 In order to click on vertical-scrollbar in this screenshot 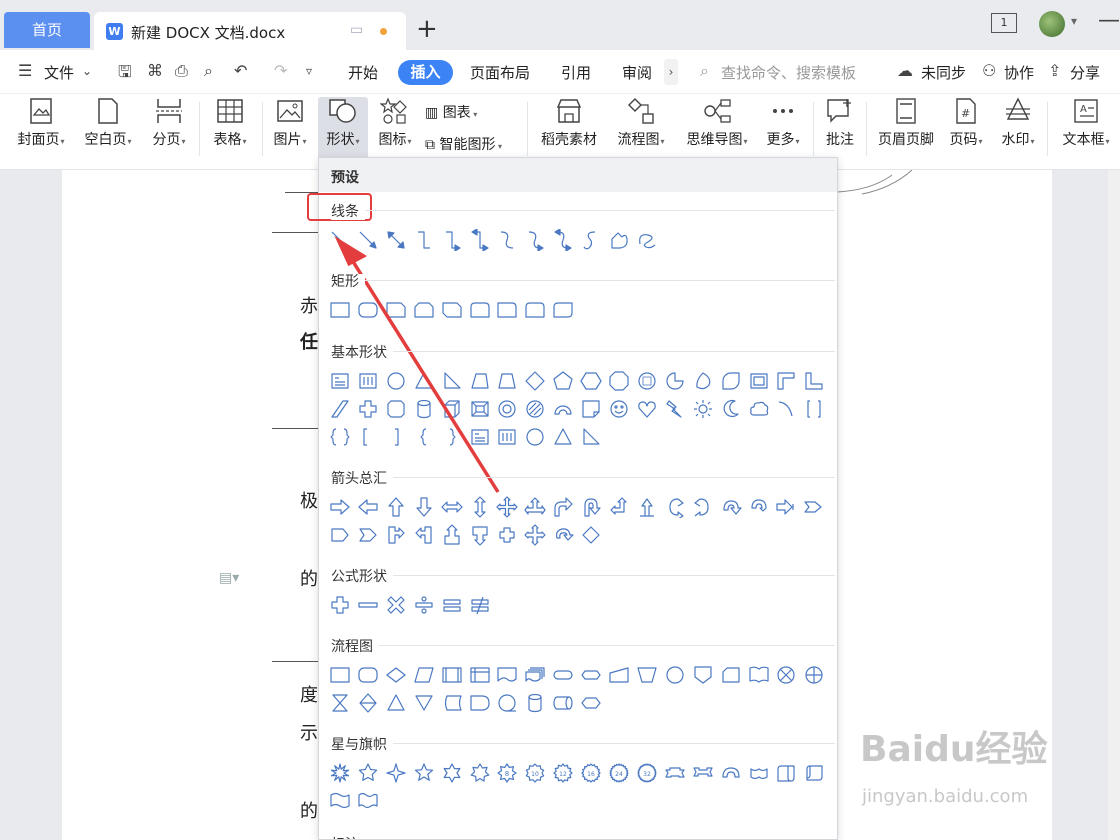, I will do `click(1114, 505)`.